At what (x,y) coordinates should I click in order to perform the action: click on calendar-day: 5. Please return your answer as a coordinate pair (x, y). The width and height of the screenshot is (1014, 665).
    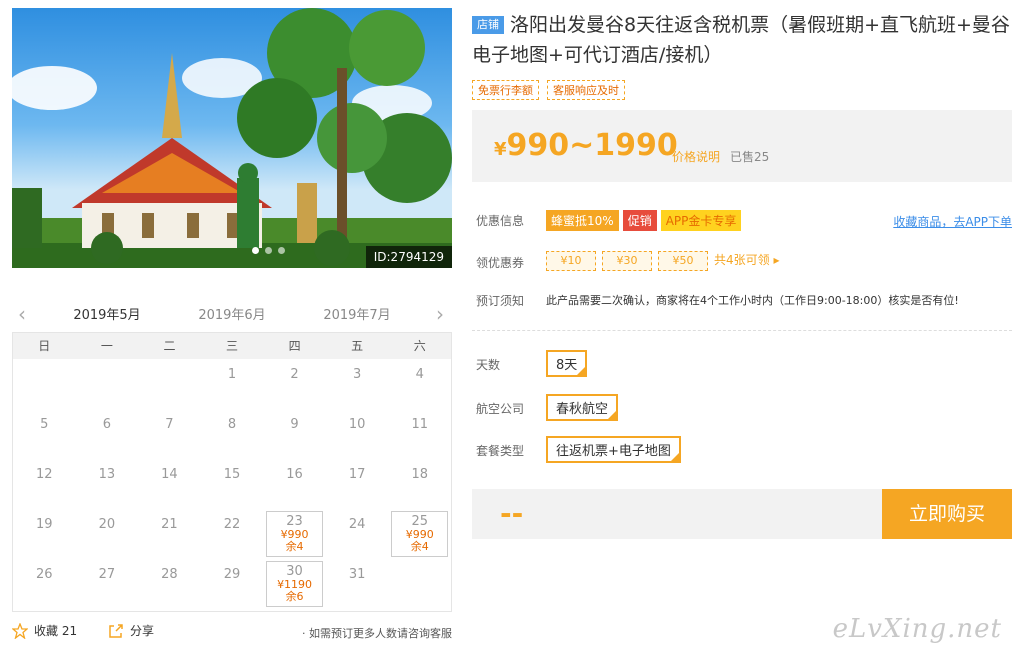
    Looking at the image, I should click on (44, 424).